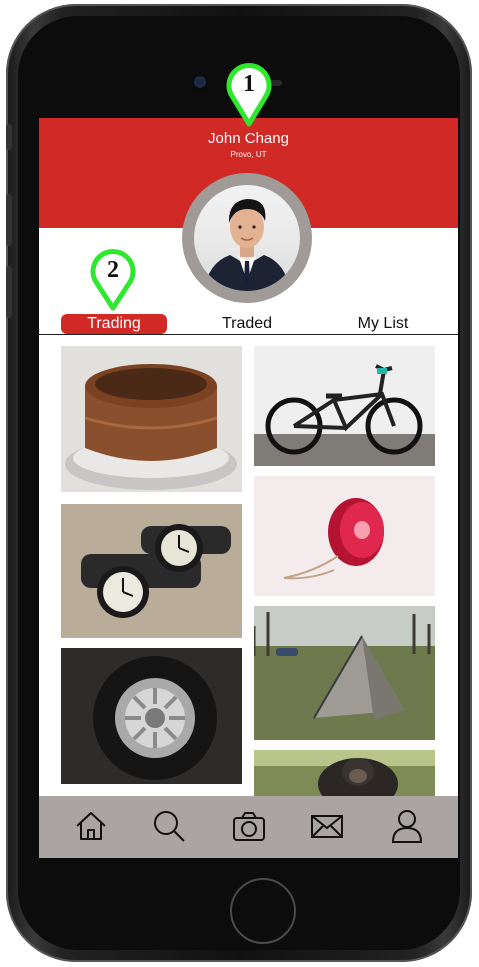 The image size is (479, 967). What do you see at coordinates (327, 826) in the screenshot?
I see `mail-icon` at bounding box center [327, 826].